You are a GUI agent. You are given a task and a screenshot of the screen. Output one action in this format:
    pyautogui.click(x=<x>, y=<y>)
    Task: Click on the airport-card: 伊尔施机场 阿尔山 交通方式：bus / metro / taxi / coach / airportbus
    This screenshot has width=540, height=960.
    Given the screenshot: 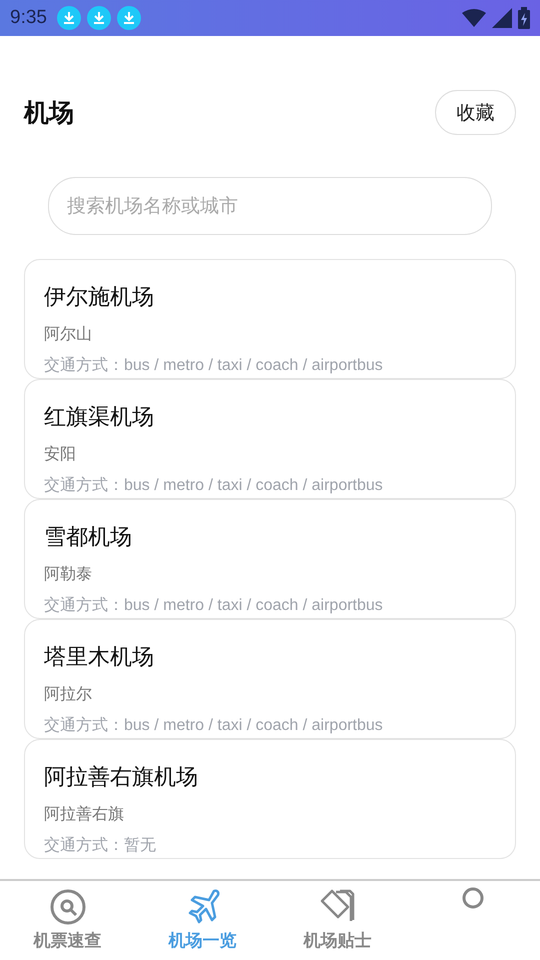 What is the action you would take?
    pyautogui.click(x=270, y=319)
    